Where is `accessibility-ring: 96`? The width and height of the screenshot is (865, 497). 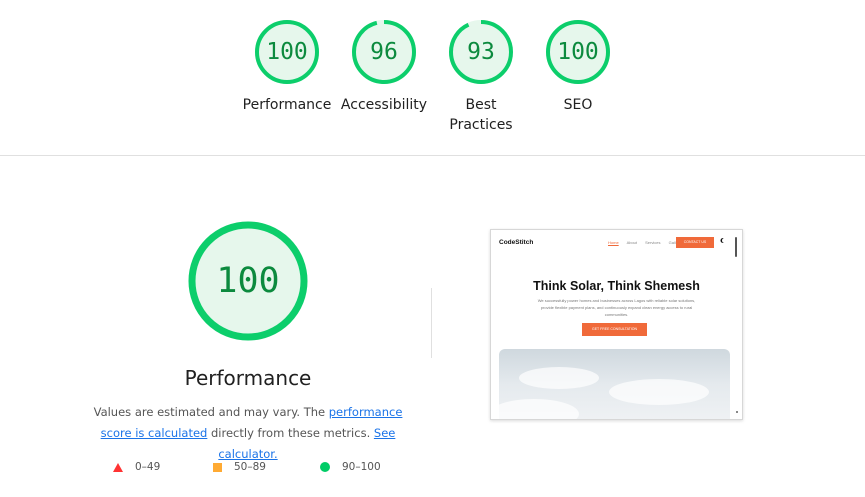
accessibility-ring: 96 is located at coordinates (384, 52).